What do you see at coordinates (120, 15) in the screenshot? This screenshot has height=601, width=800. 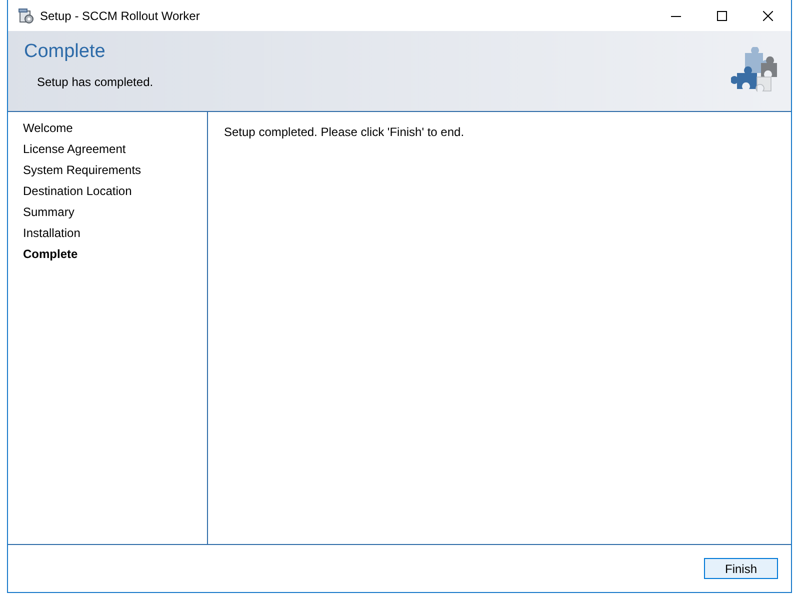 I see `window-title: Setup - SCCM Rollout Worker` at bounding box center [120, 15].